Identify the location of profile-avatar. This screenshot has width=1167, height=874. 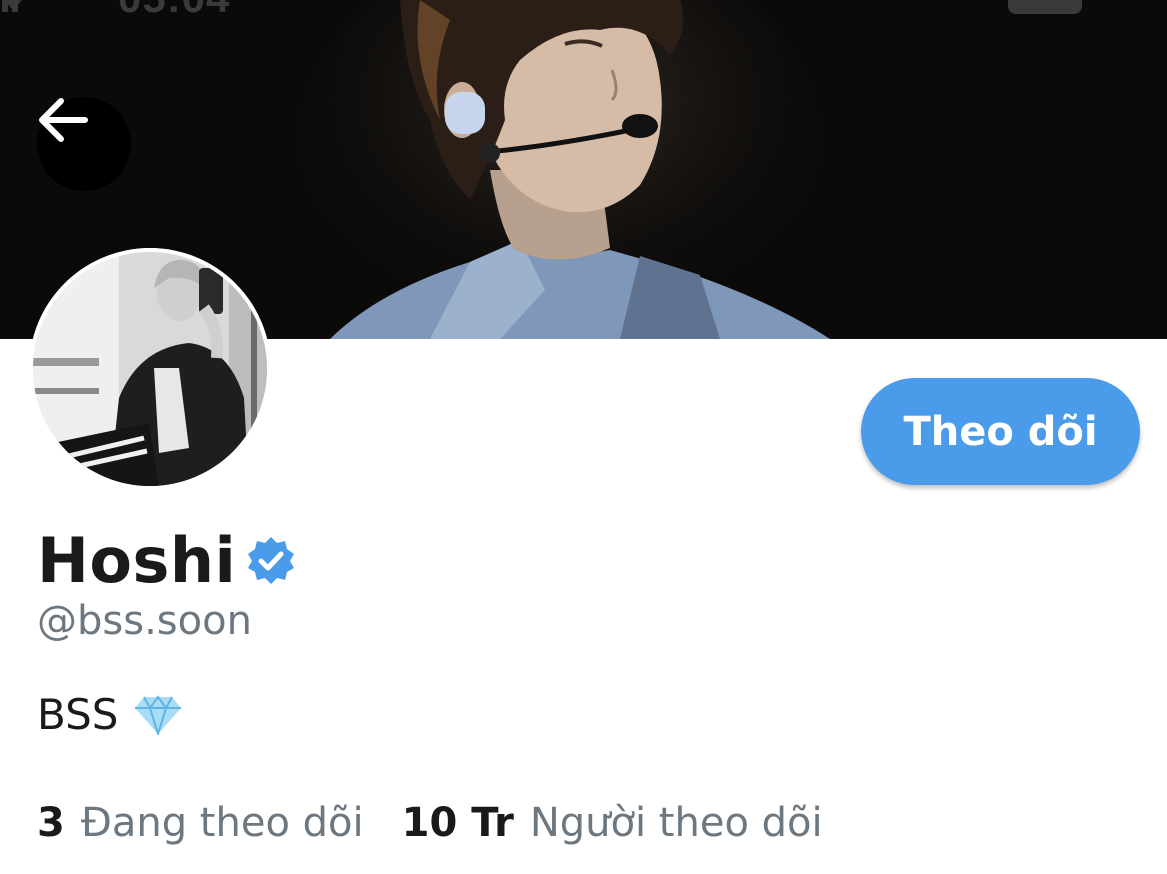
(150, 369).